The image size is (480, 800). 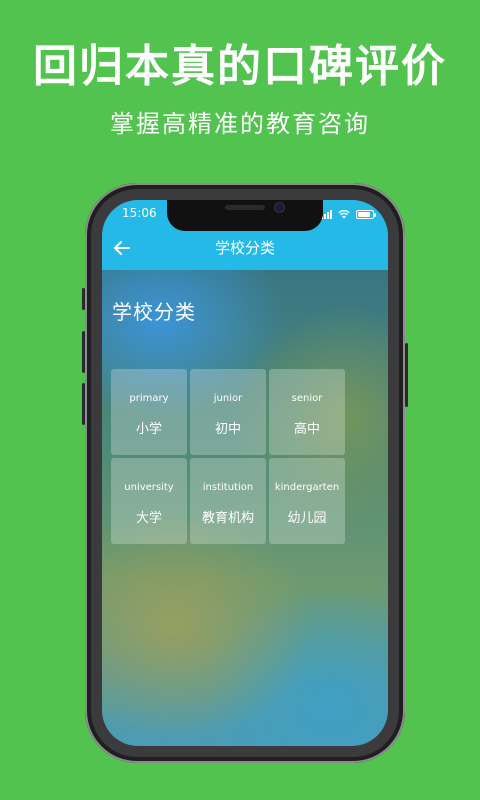 I want to click on category-tile-kindergarten: kindergarten 幼儿园, so click(x=307, y=501).